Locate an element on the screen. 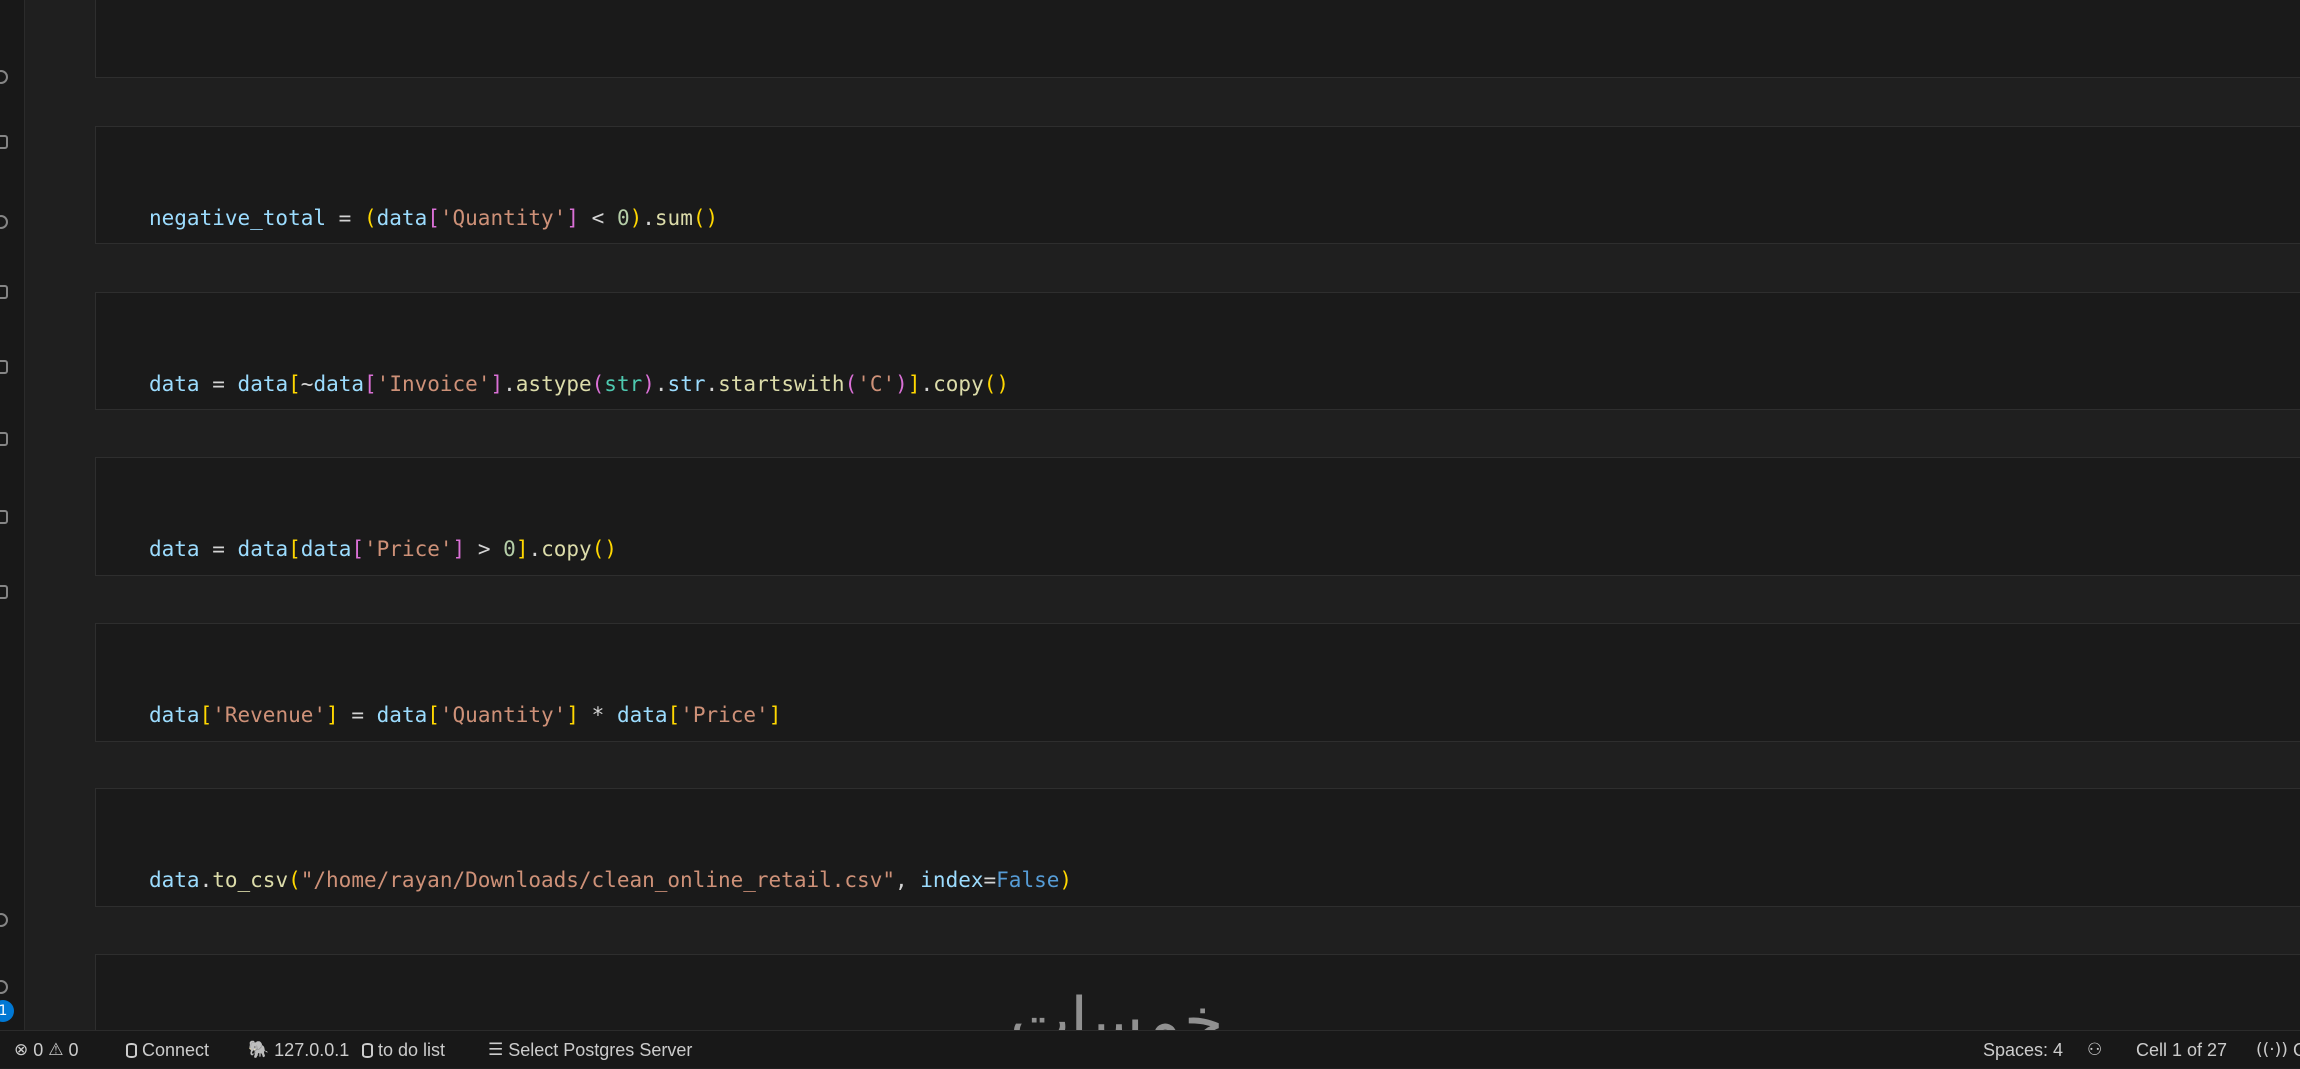 Image resolution: width=2300 pixels, height=1069 pixels. code-line: data = data[data['Price'] > 0].copy() is located at coordinates (383, 549).